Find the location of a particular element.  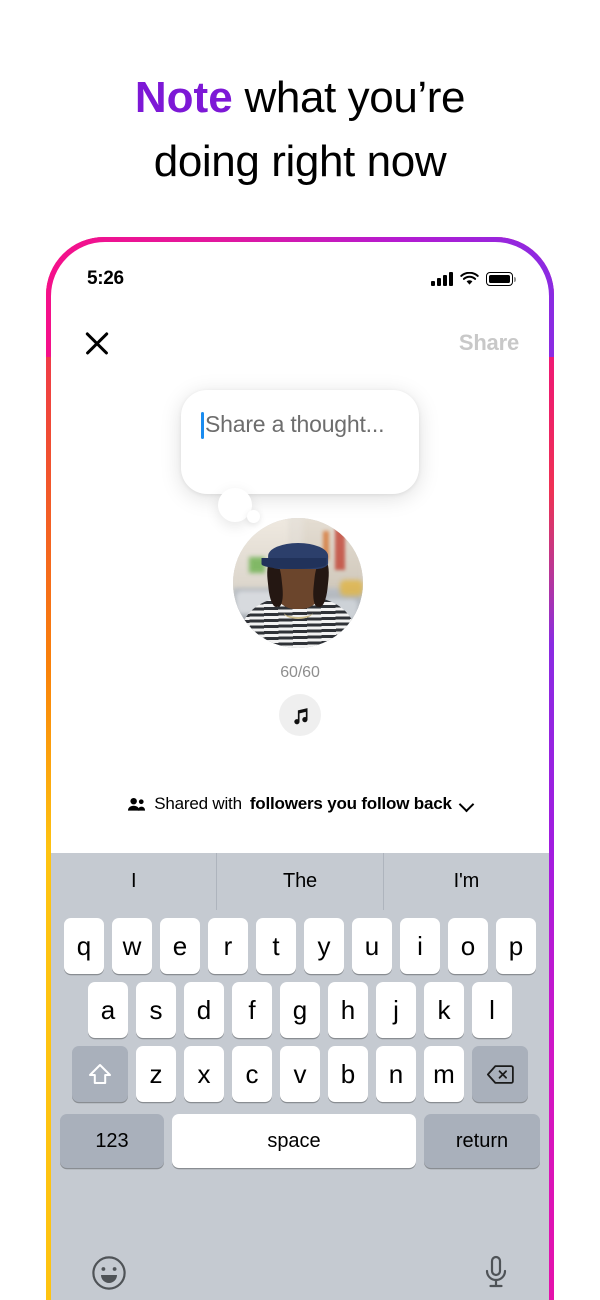

status-indicators is located at coordinates (473, 279).